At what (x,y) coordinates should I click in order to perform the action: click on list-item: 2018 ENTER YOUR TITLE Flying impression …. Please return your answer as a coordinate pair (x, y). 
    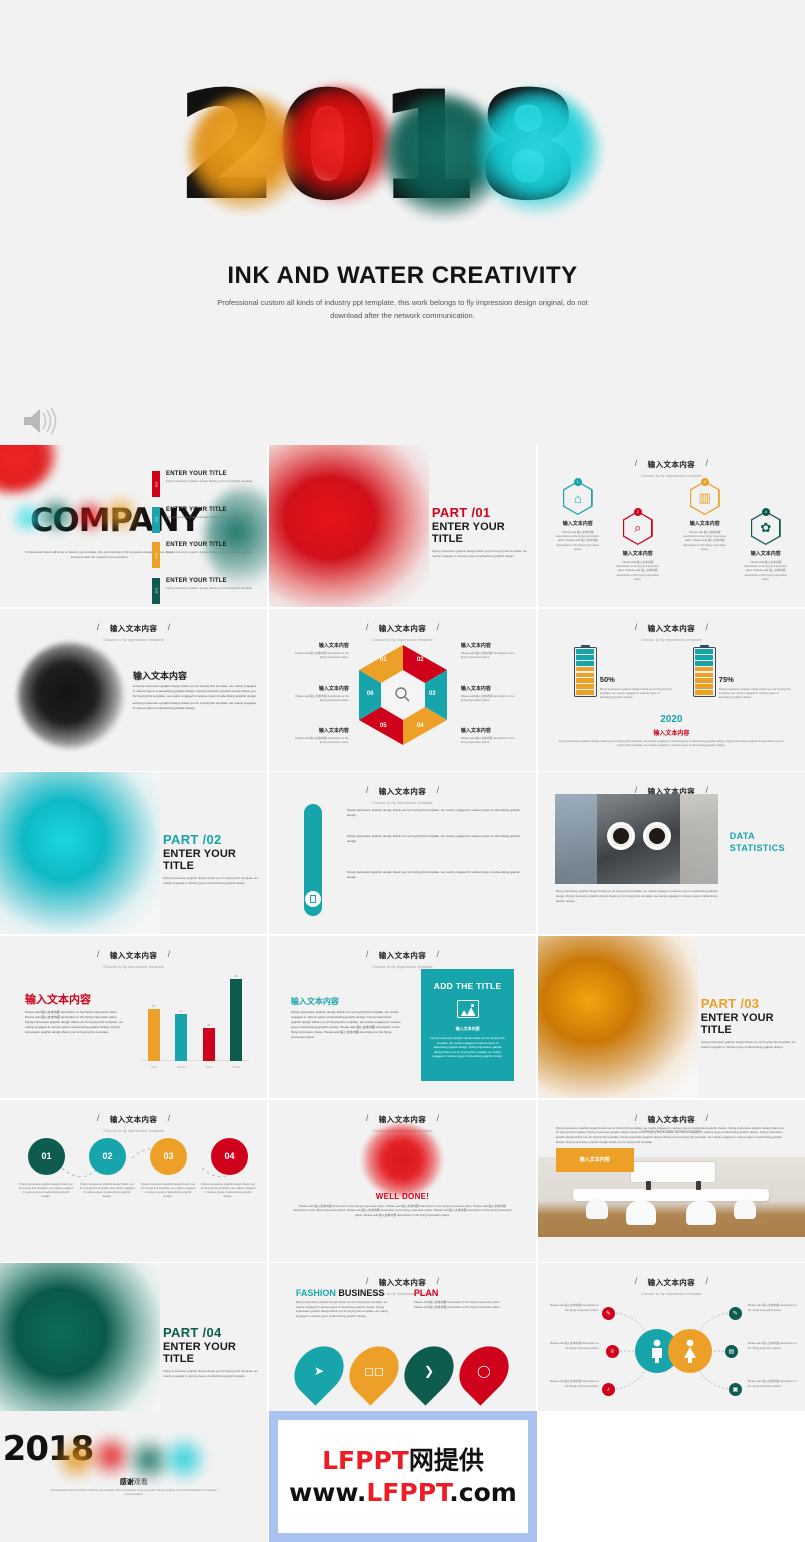
    Looking at the image, I should click on (207, 555).